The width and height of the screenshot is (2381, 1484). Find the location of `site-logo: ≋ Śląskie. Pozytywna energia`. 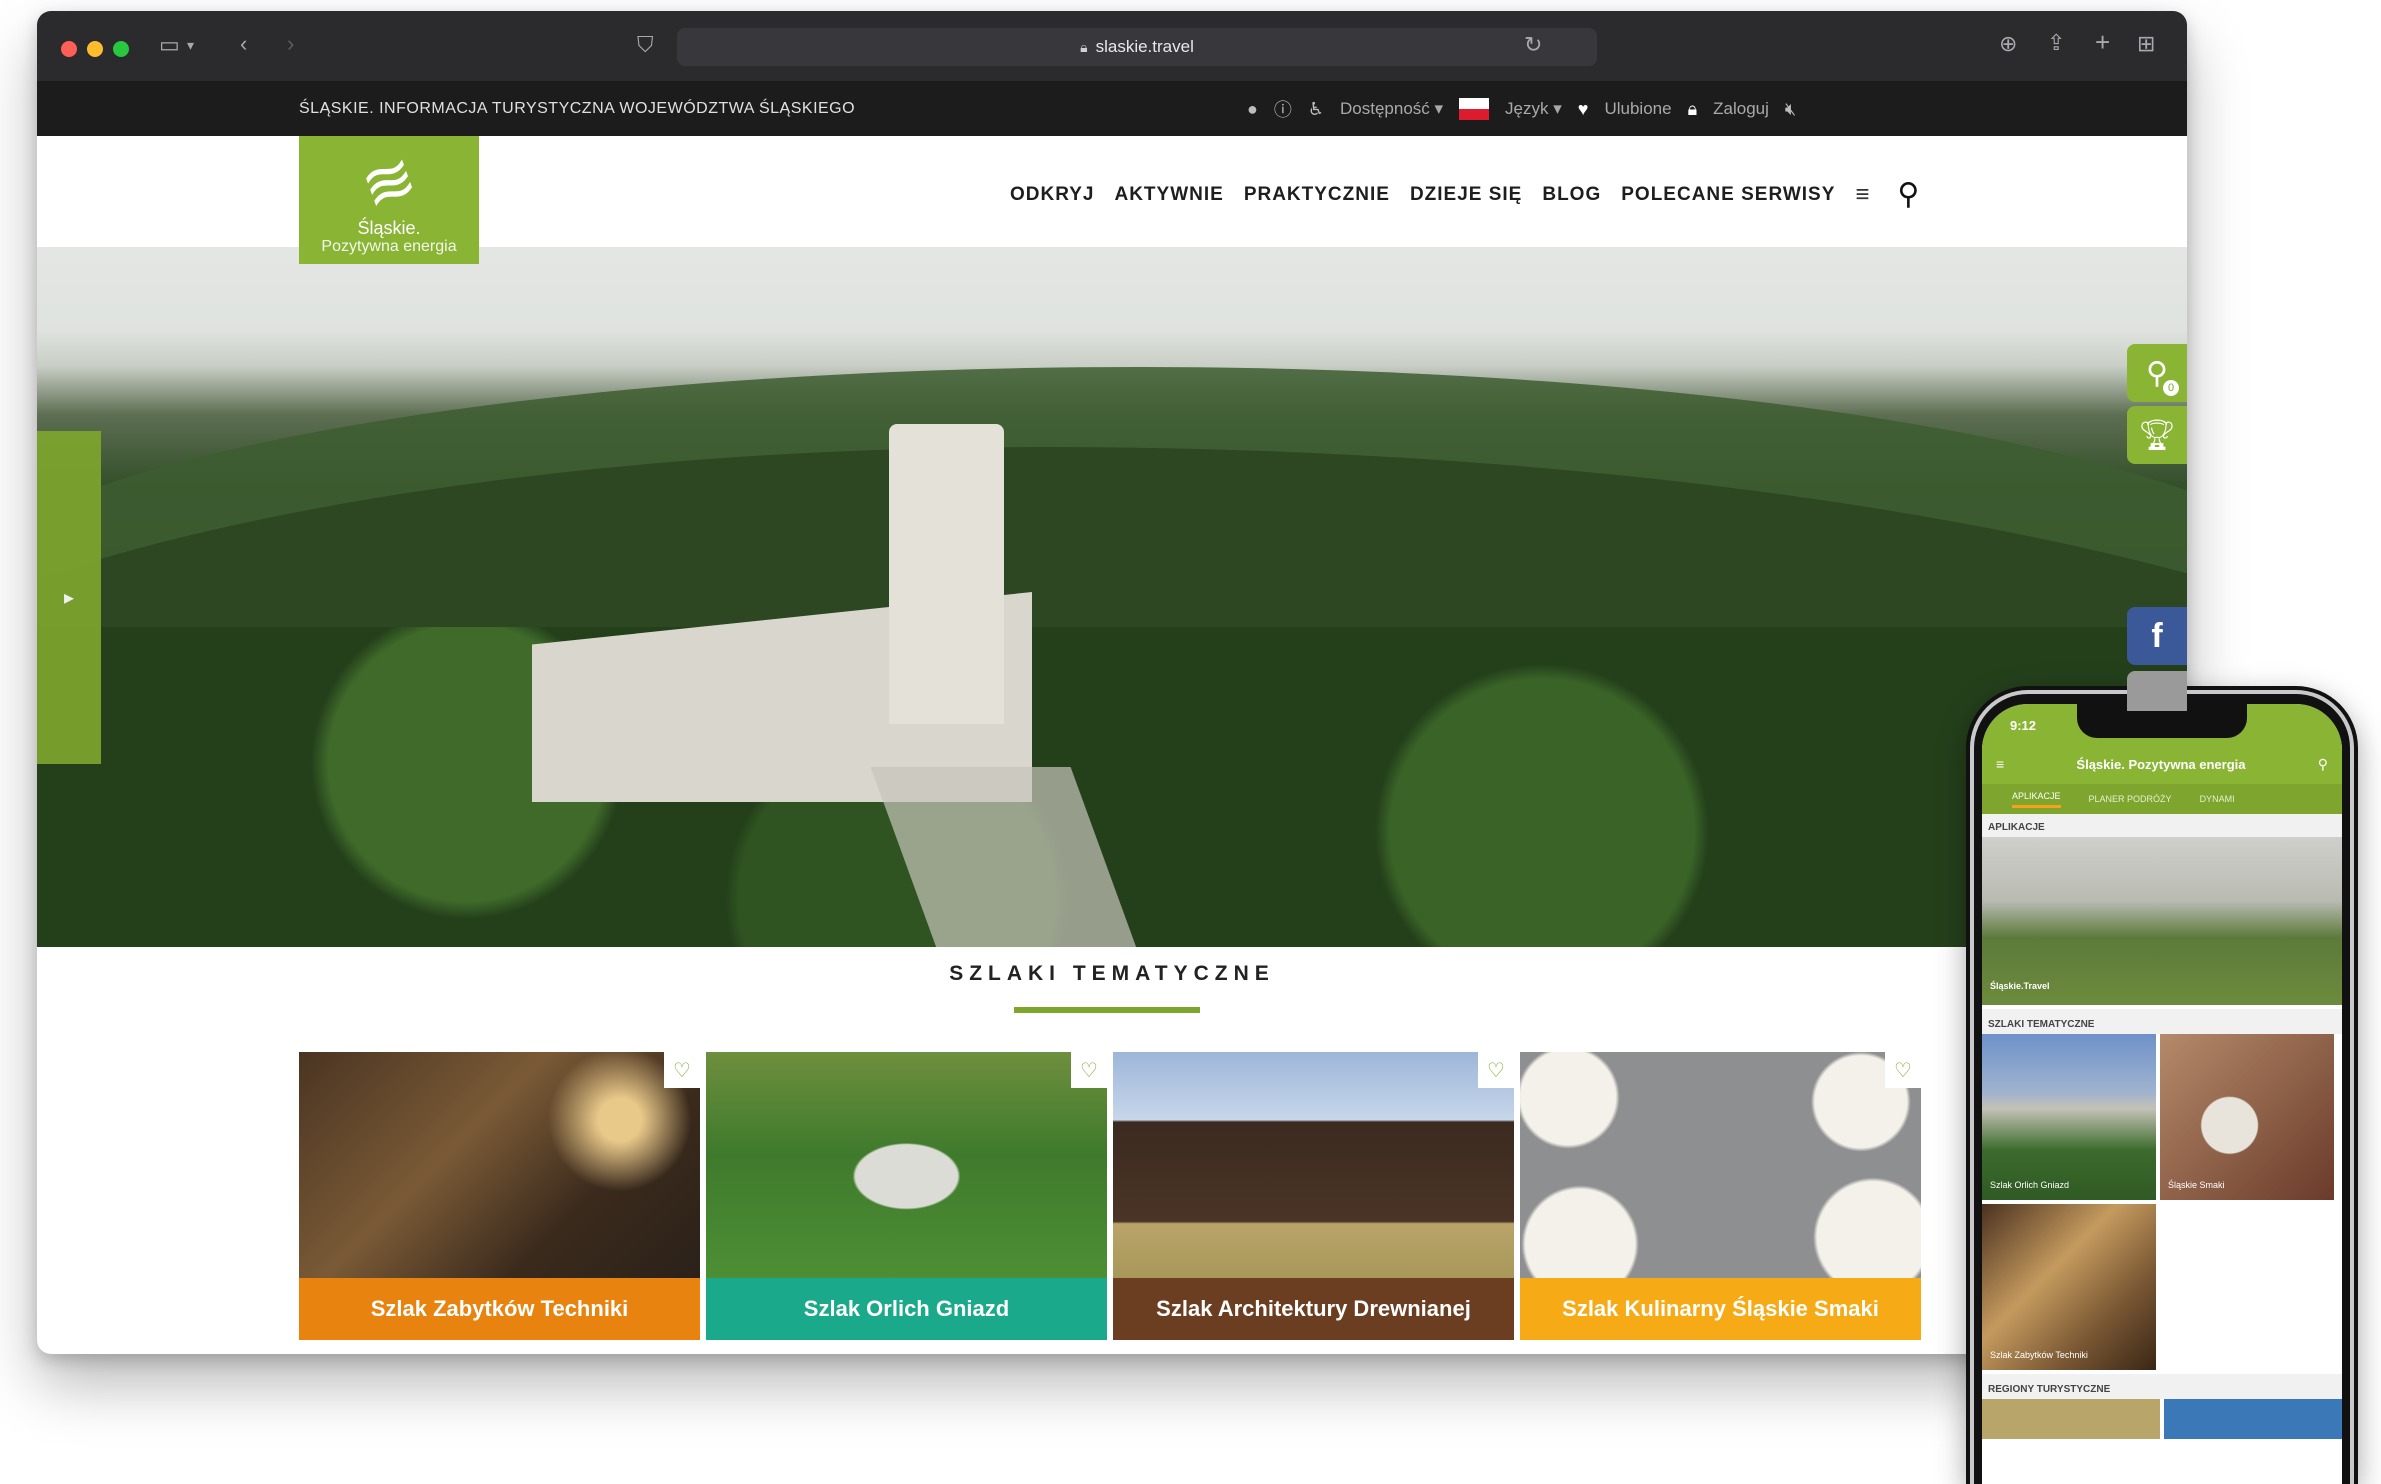

site-logo: ≋ Śląskie. Pozytywna energia is located at coordinates (389, 200).